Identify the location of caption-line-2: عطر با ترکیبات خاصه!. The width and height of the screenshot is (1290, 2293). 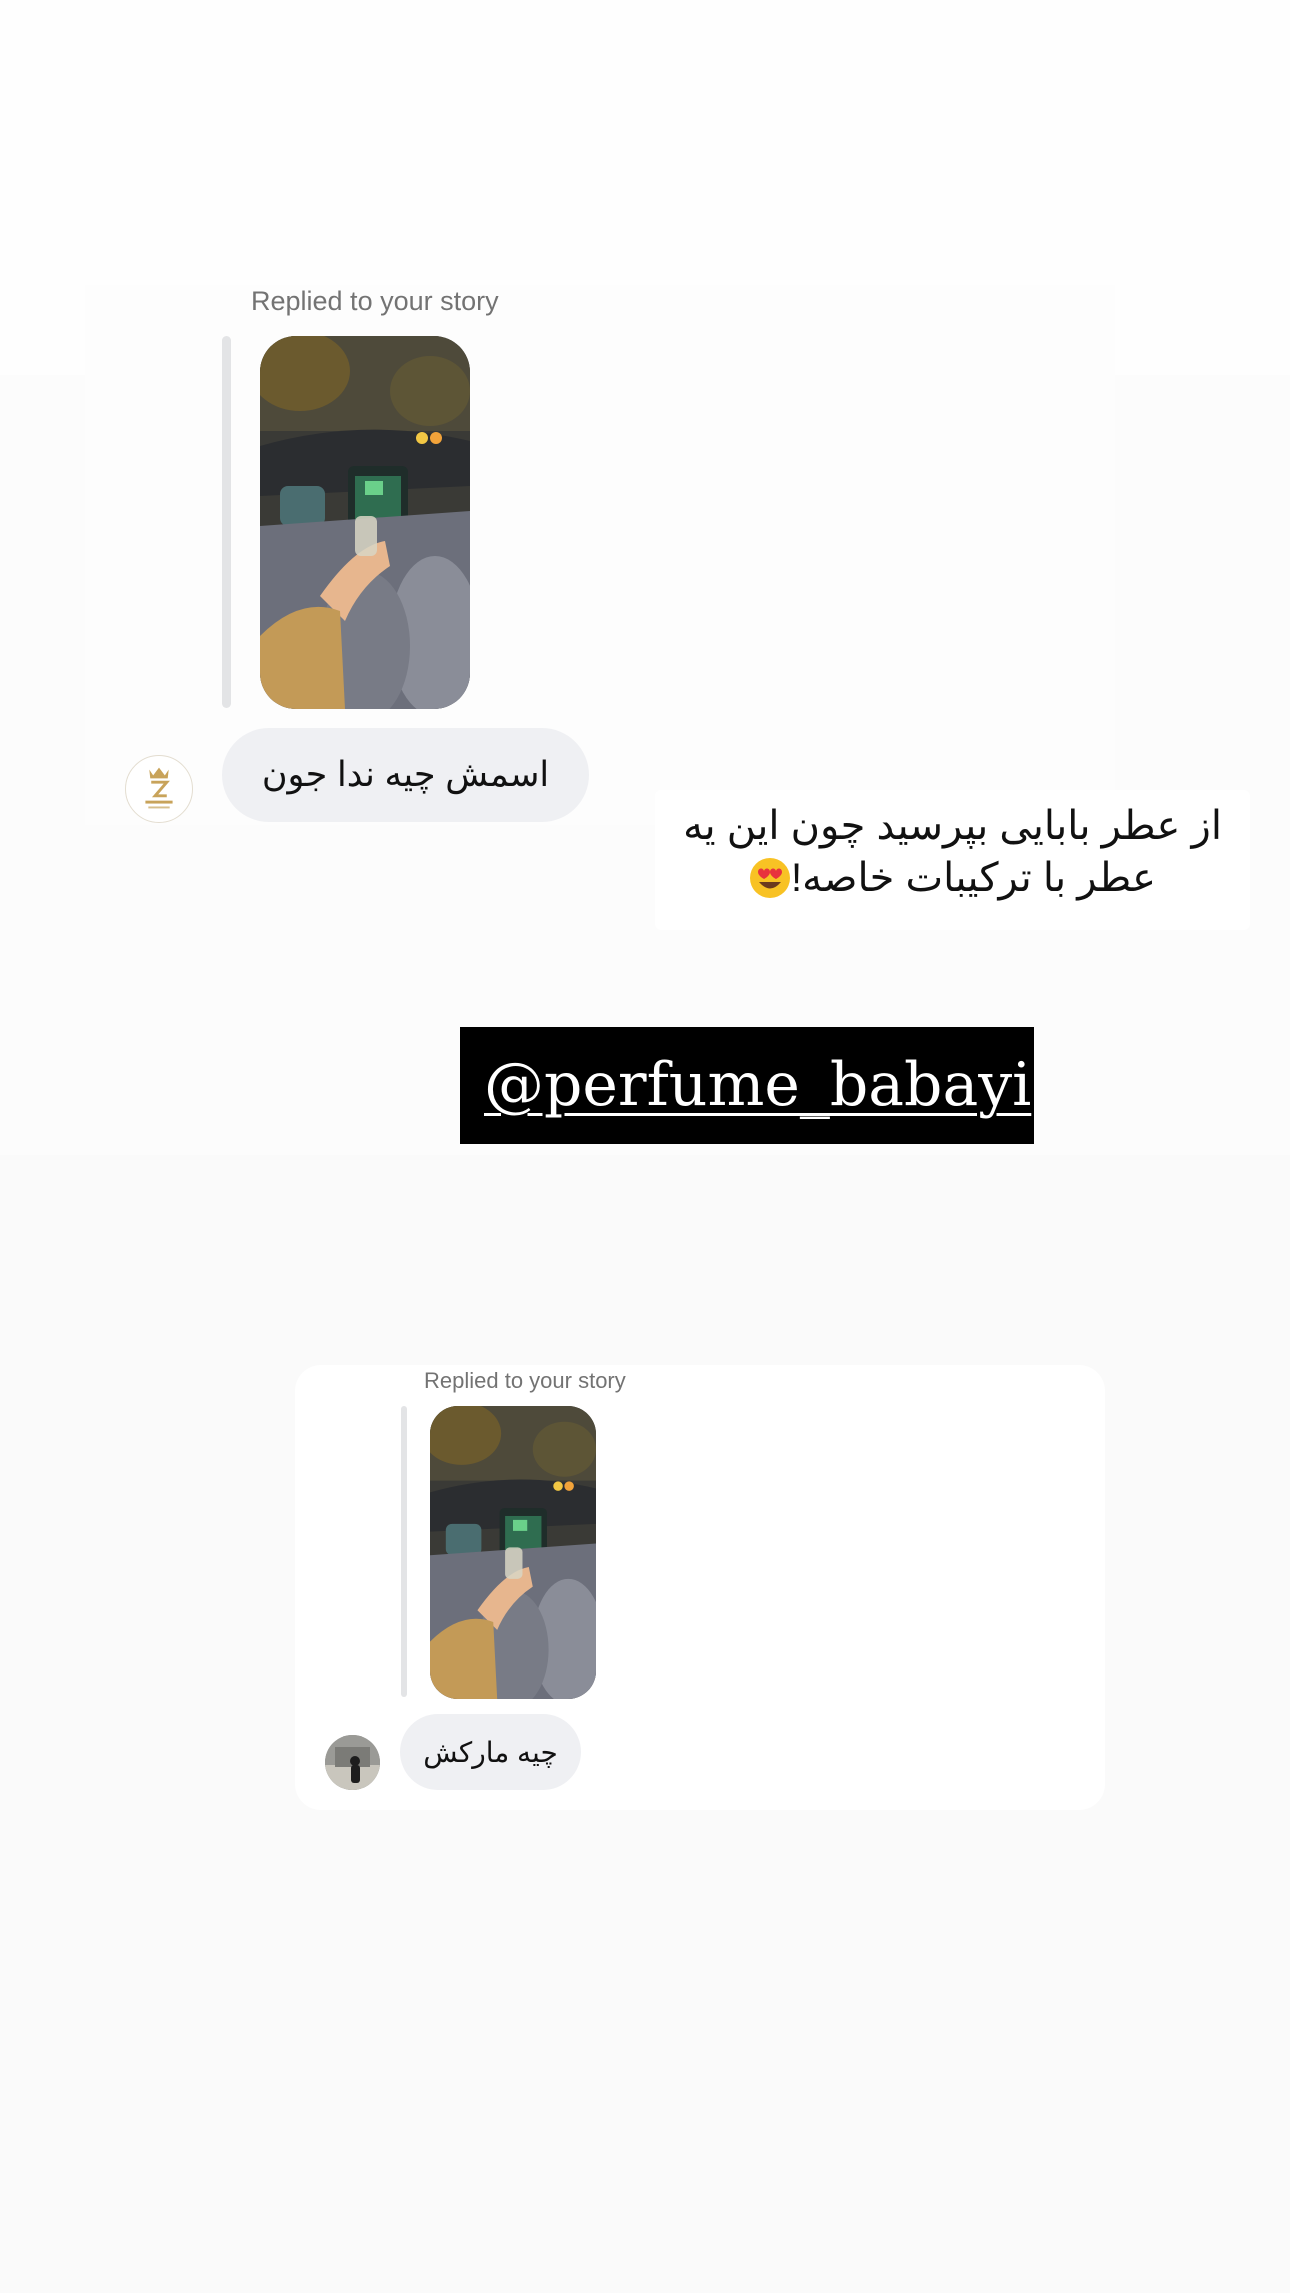
(952, 878).